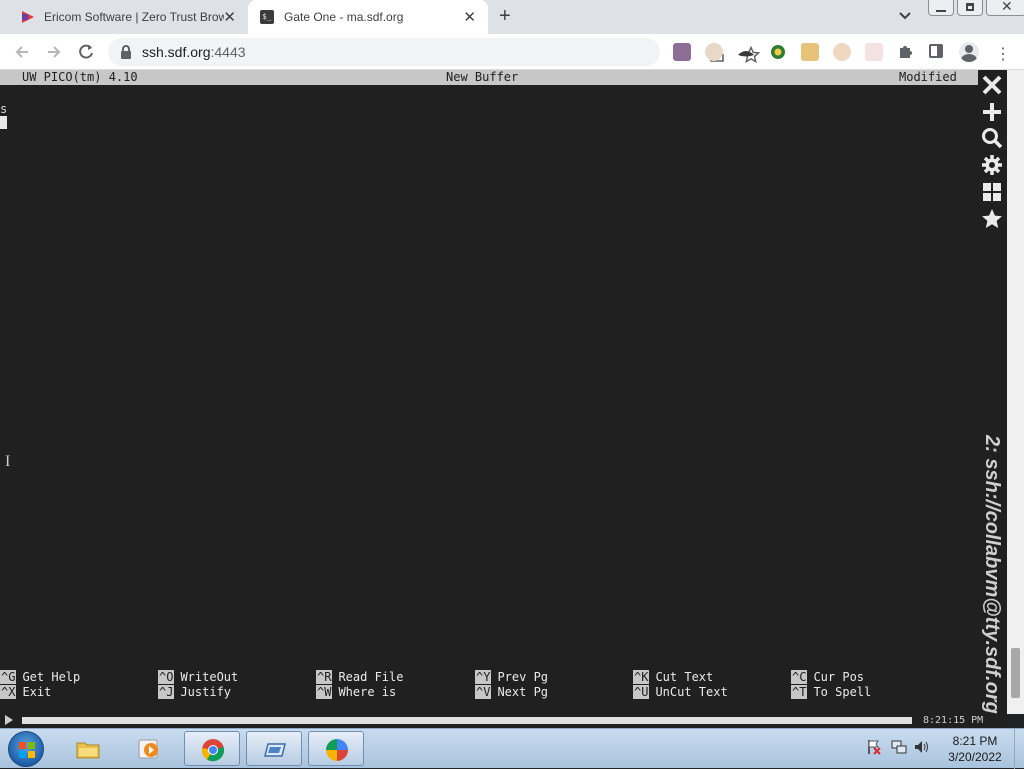  I want to click on shortcut-cut-text: ^K Cut Text, so click(713, 677).